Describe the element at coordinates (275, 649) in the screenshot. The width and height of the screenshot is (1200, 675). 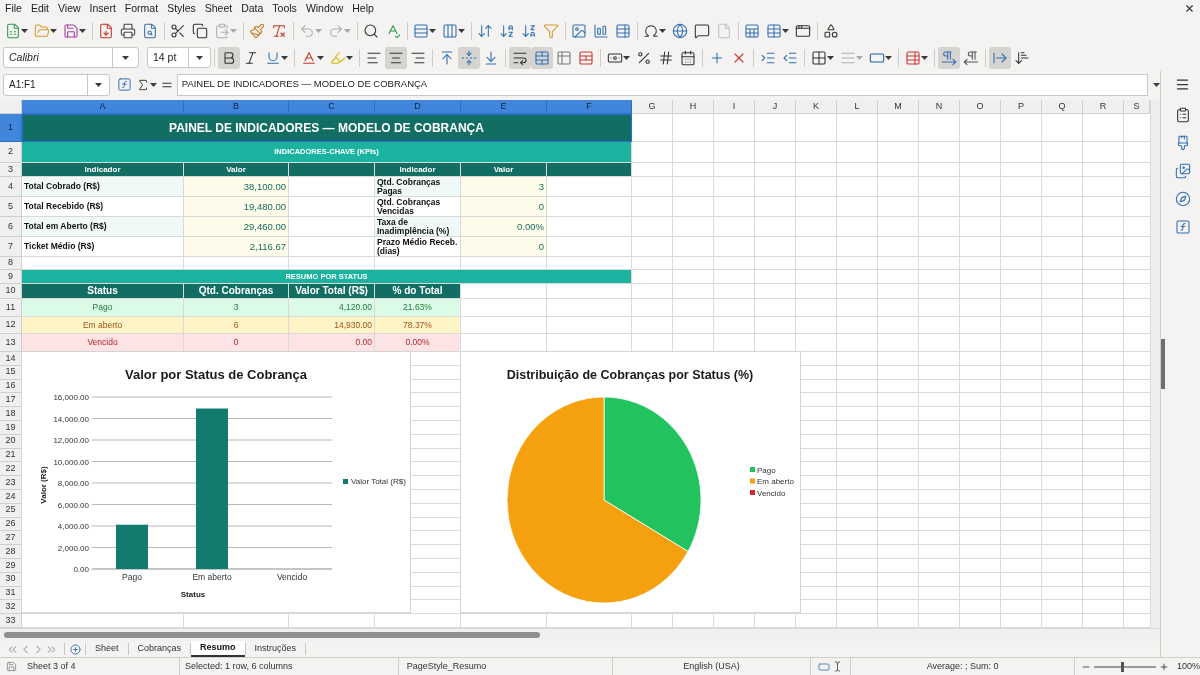
I see `sheet-tab: Instruções` at that location.